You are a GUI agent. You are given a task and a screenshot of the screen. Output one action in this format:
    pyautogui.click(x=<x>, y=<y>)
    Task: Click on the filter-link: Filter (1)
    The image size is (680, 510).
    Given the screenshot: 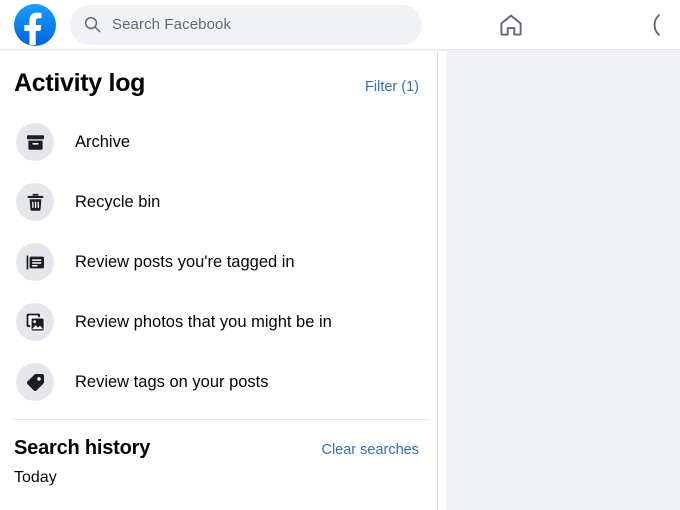 What is the action you would take?
    pyautogui.click(x=392, y=87)
    